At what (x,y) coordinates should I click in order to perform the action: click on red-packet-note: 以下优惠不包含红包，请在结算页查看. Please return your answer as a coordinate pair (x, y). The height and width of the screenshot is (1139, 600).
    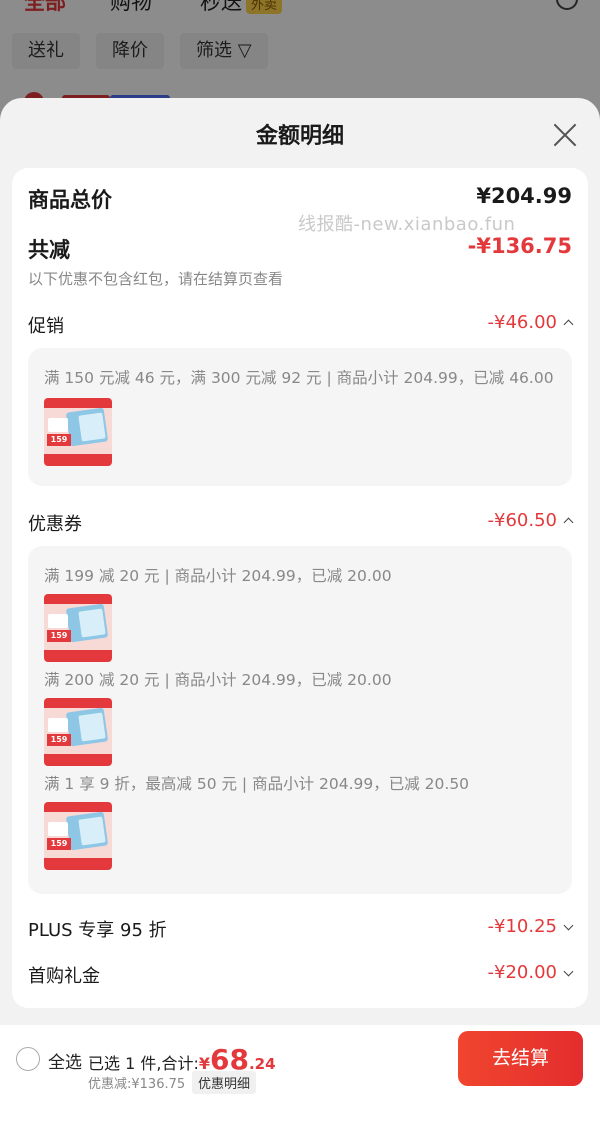
    Looking at the image, I should click on (156, 279).